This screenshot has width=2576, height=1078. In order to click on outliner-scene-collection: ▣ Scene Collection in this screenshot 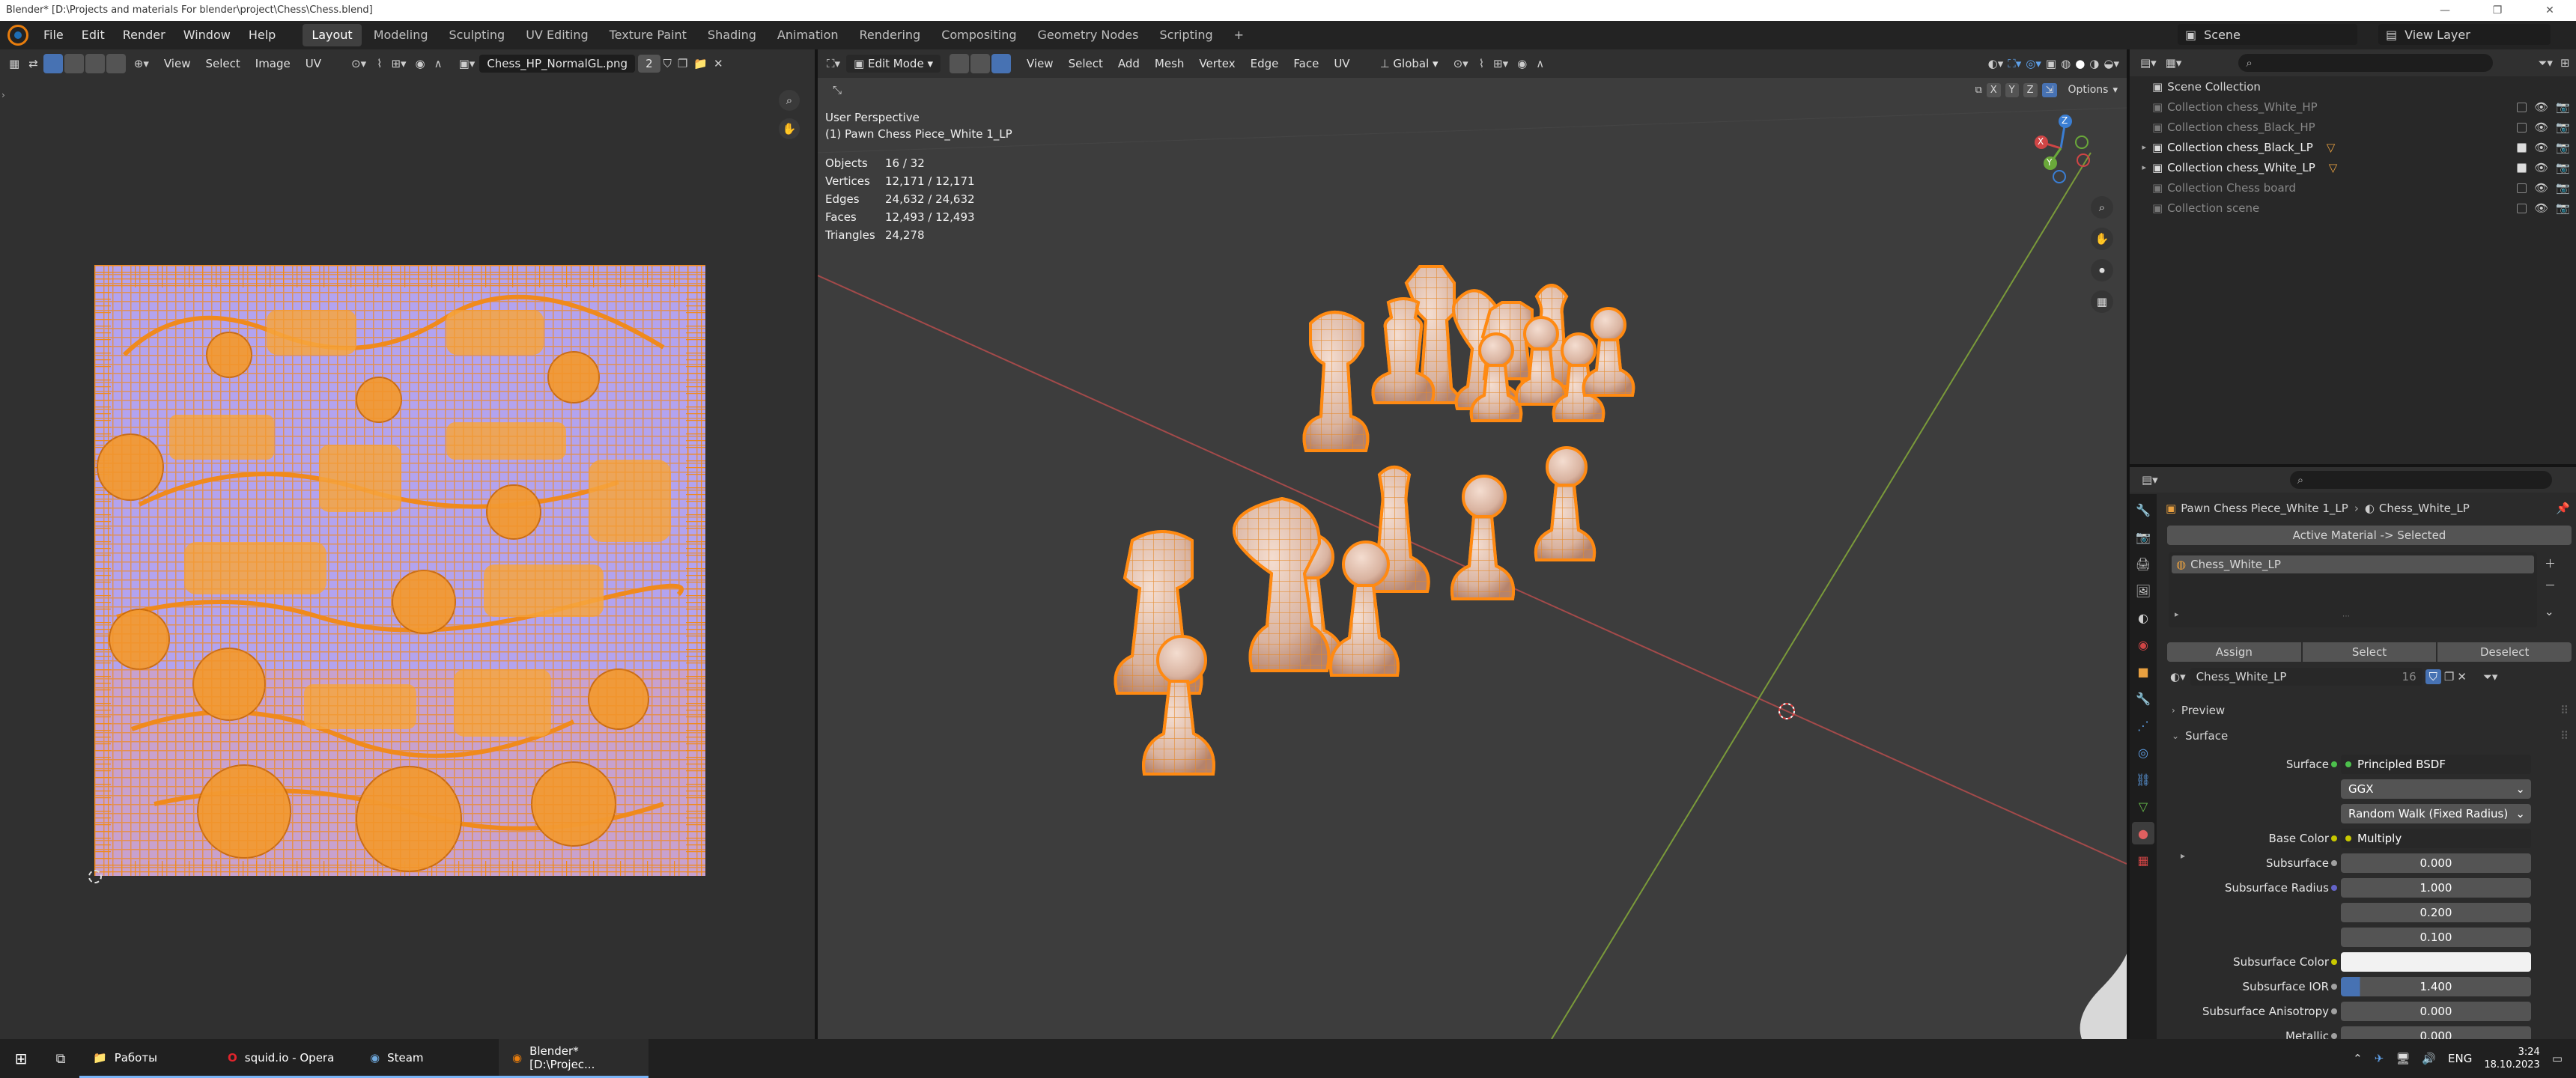, I will do `click(2353, 86)`.